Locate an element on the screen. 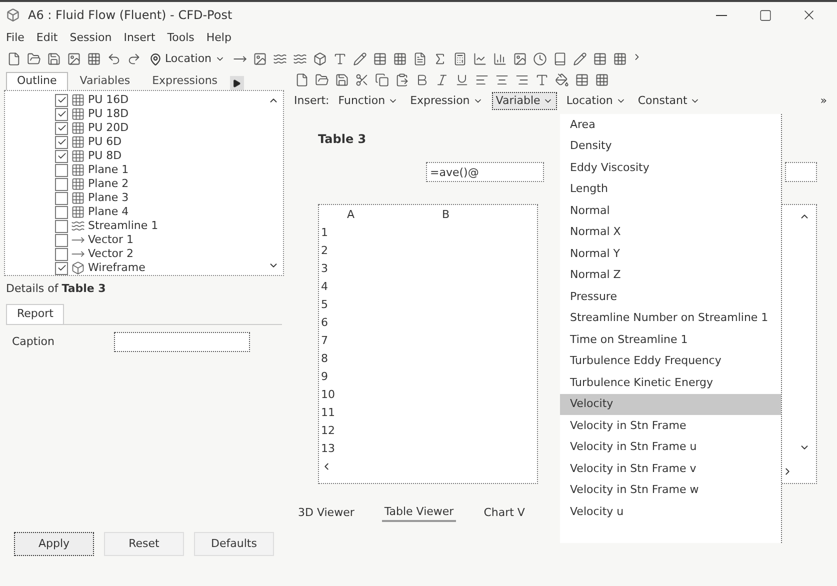  panel-tab: Expressions is located at coordinates (185, 81).